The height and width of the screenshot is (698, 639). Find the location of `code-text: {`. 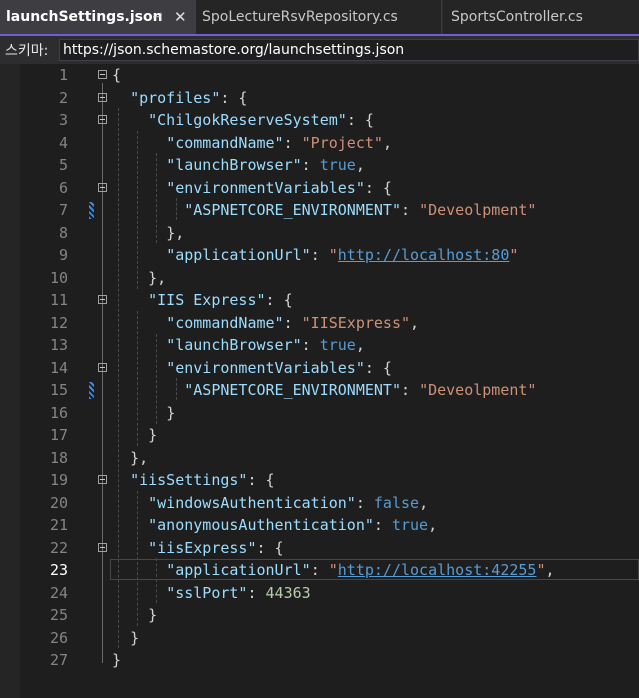

code-text: { is located at coordinates (117, 75).